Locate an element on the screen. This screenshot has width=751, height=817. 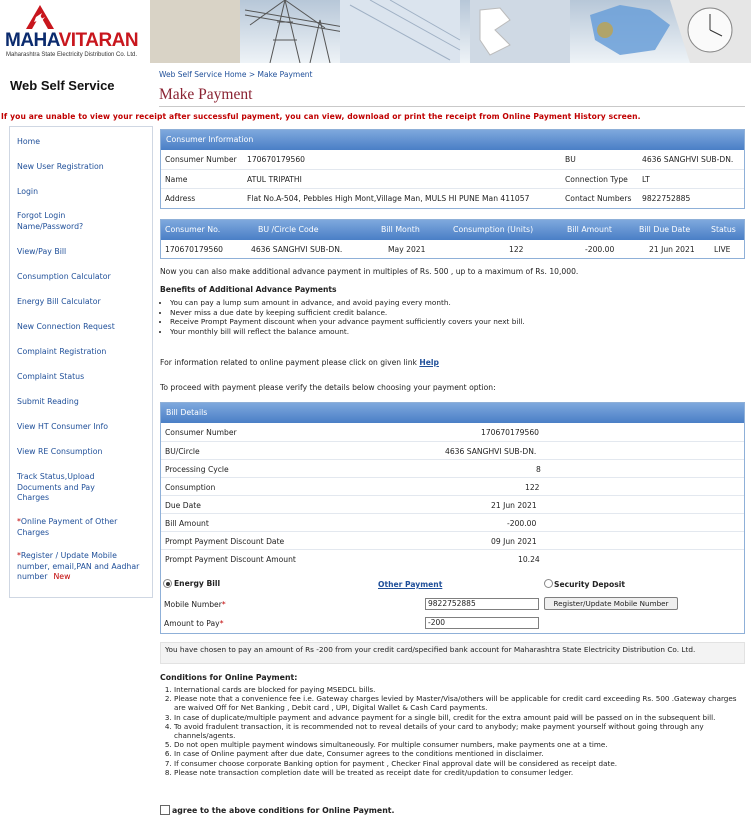
benefits-title: Benefits of Additional Advance Payments is located at coordinates (248, 289).